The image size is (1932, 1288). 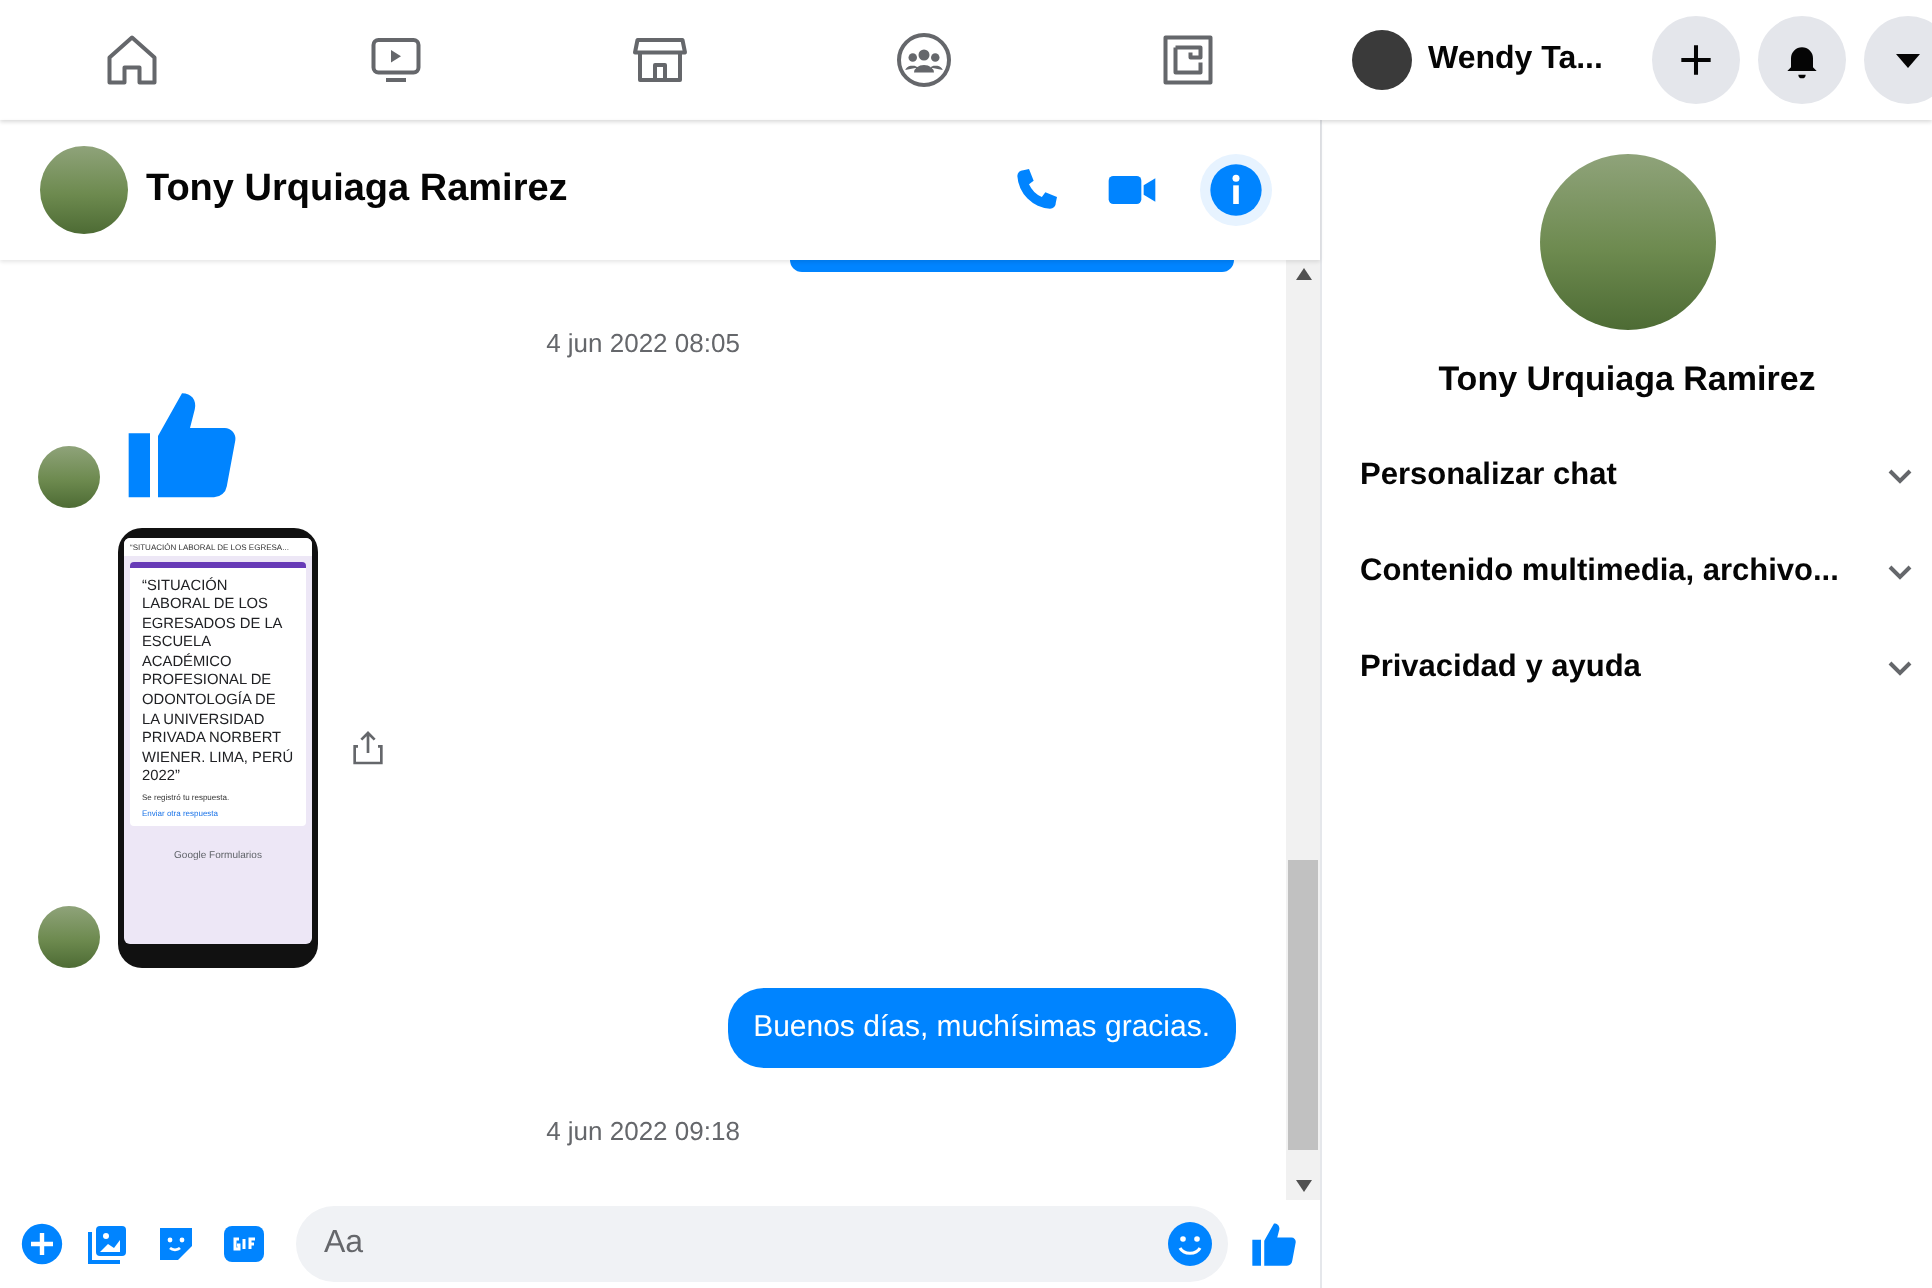 I want to click on panel-section: Personalizar chat, so click(x=1627, y=475).